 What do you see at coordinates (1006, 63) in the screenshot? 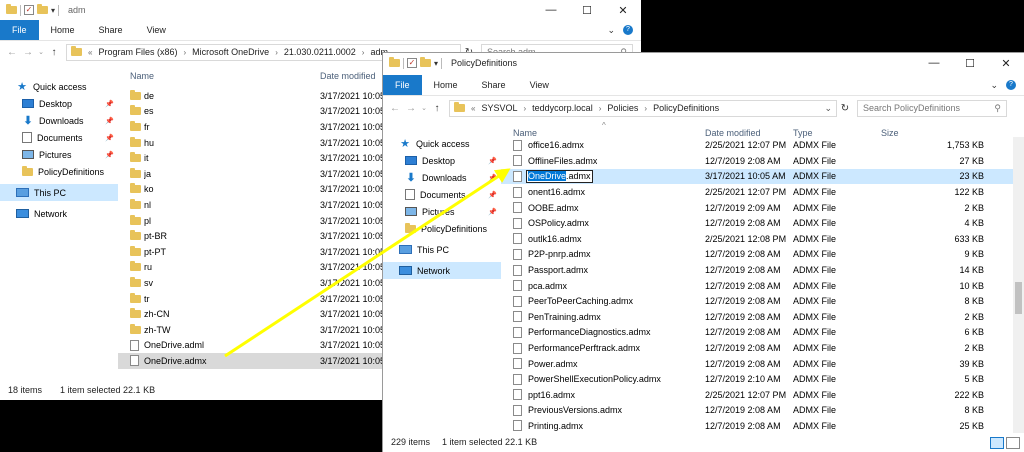
I see `close-icon: ✕` at bounding box center [1006, 63].